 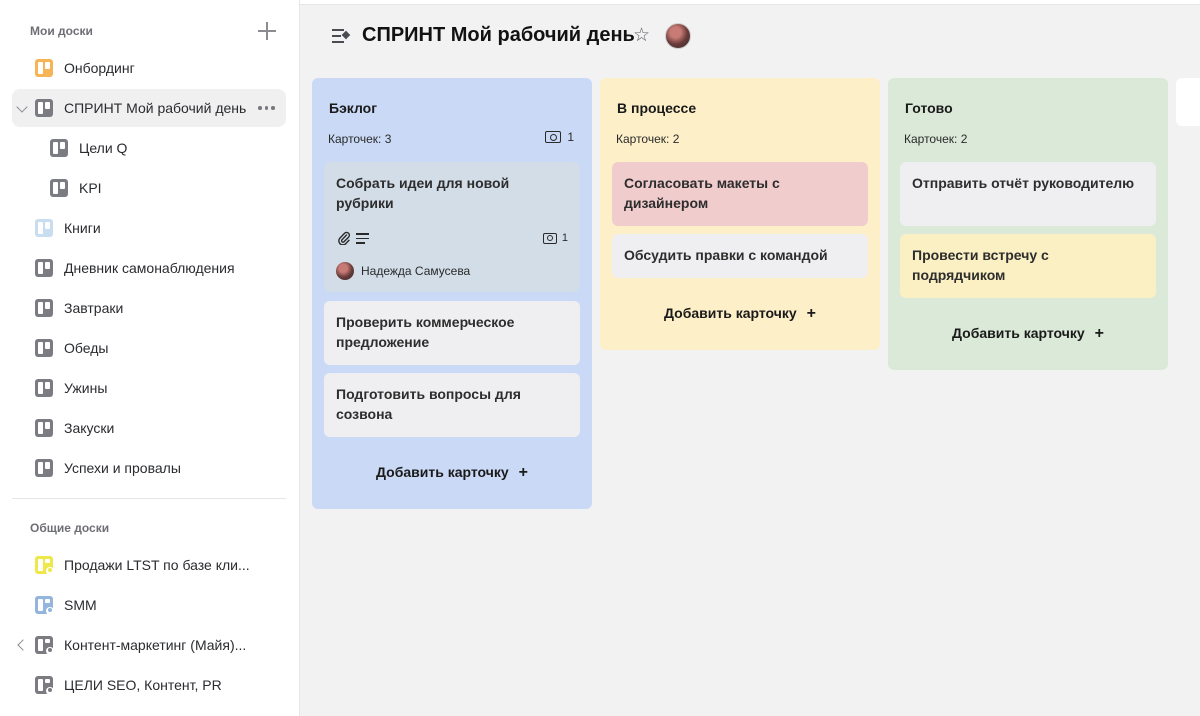 I want to click on sidebar-item-label: SMM, so click(x=80, y=605).